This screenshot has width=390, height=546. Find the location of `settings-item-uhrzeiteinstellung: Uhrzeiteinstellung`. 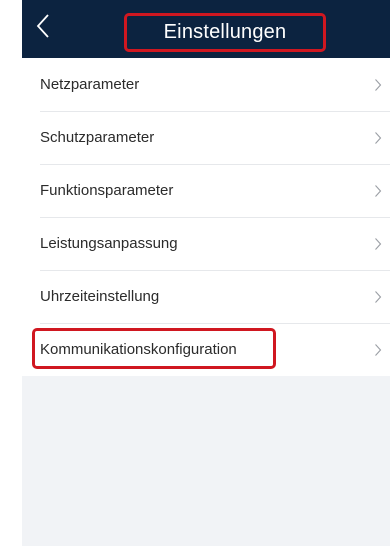

settings-item-uhrzeiteinstellung: Uhrzeiteinstellung is located at coordinates (206, 296).